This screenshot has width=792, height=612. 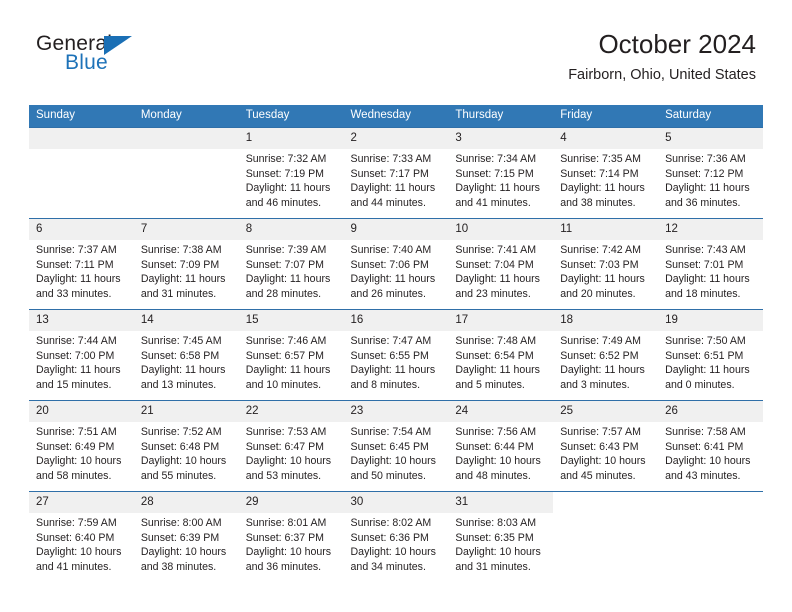 What do you see at coordinates (498, 468) in the screenshot?
I see `daylight-text: Daylight: 10 hours and 48 minutes.` at bounding box center [498, 468].